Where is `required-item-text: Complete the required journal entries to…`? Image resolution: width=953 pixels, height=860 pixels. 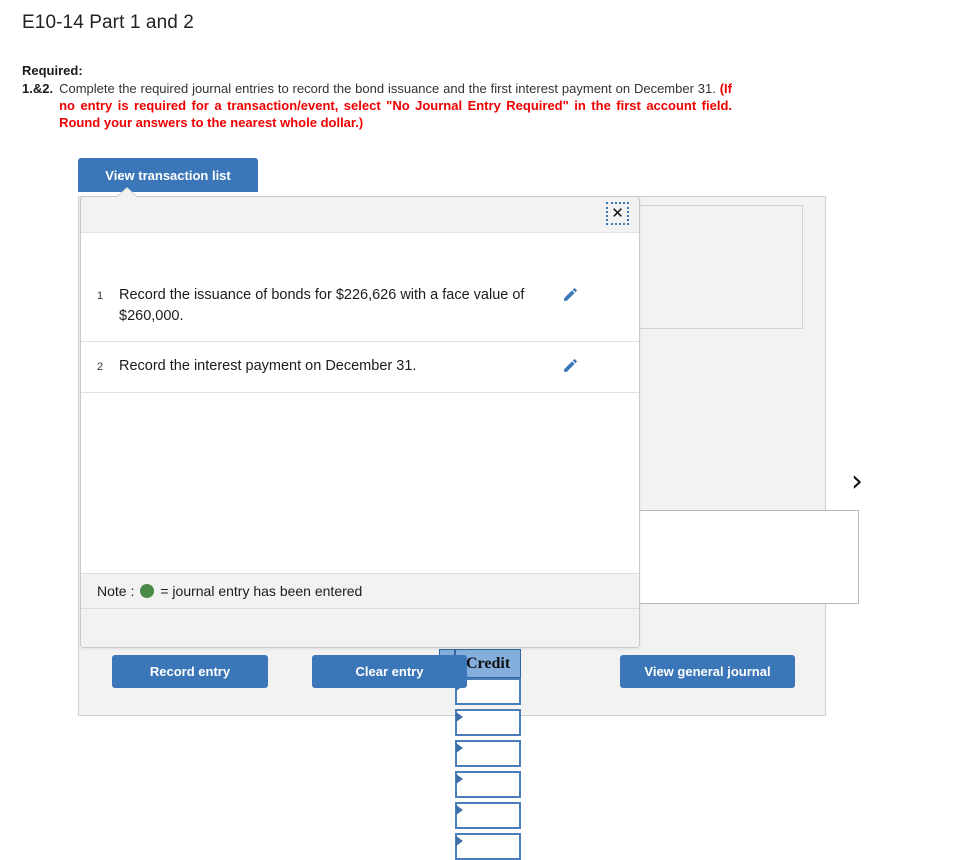 required-item-text: Complete the required journal entries to… is located at coordinates (395, 105).